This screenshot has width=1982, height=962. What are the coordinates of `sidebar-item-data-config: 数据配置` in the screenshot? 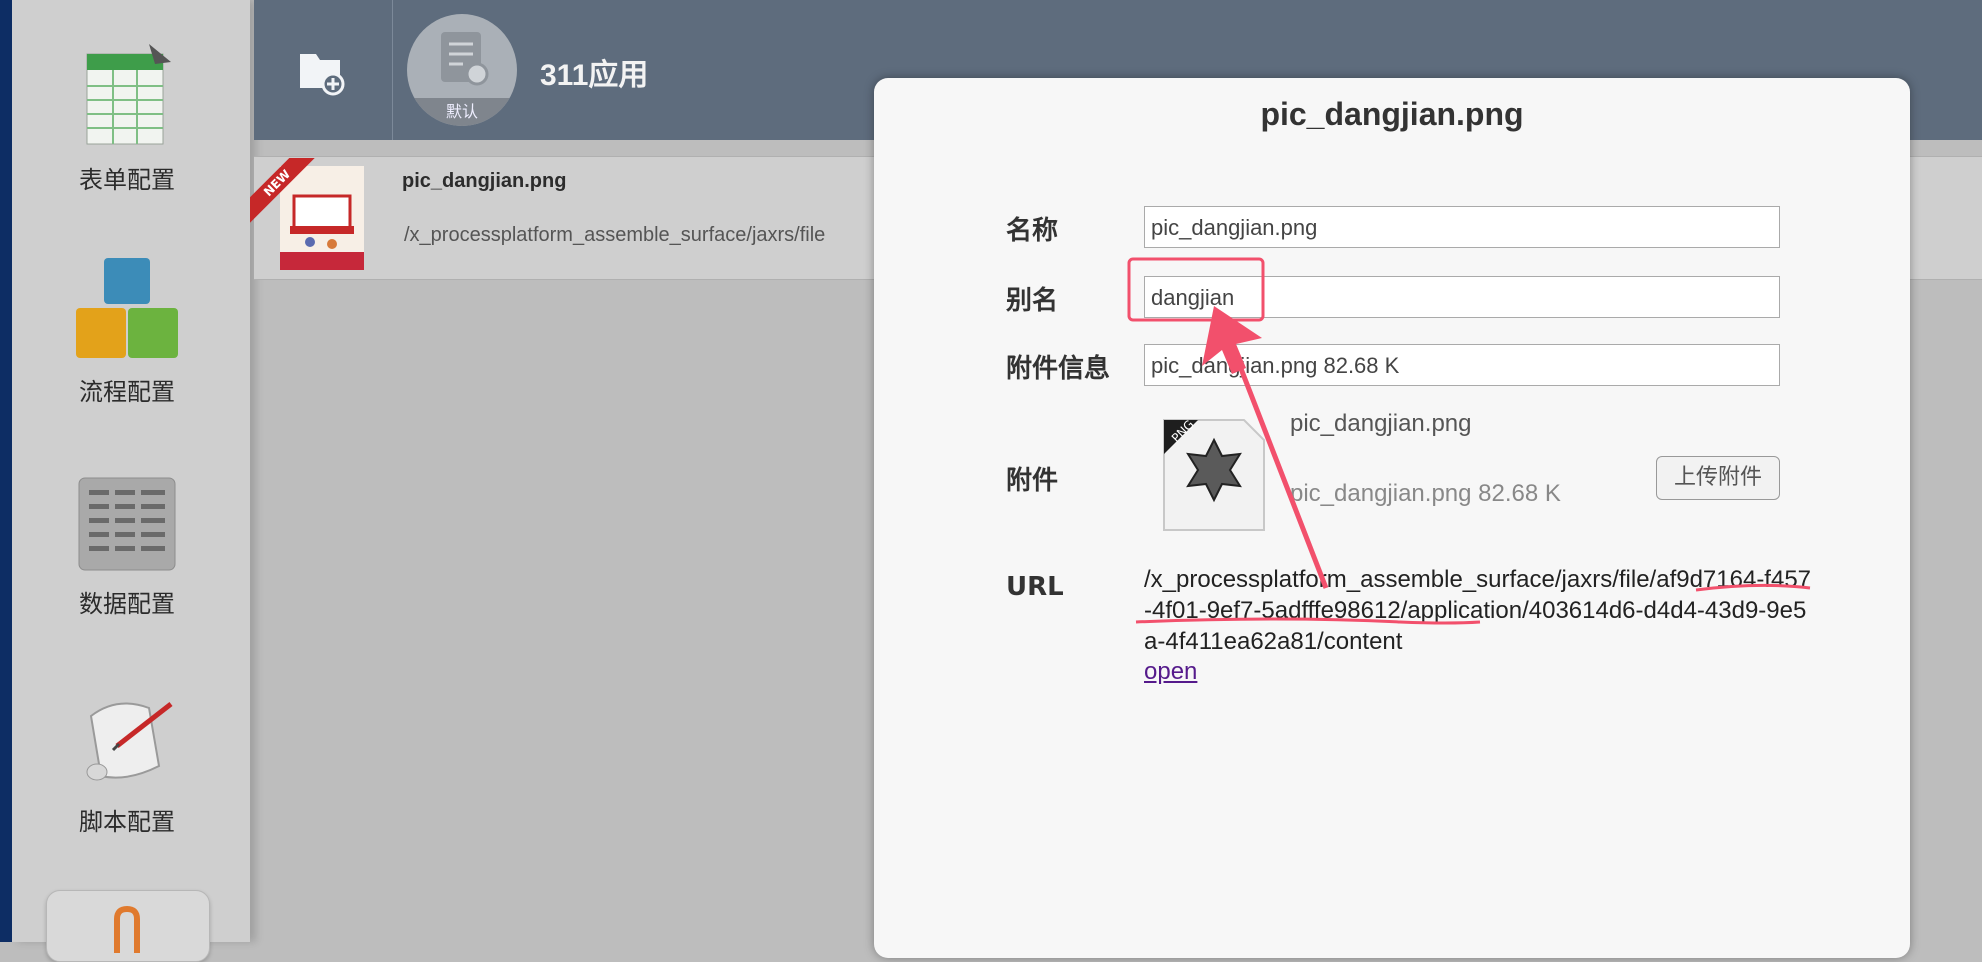 It's located at (127, 546).